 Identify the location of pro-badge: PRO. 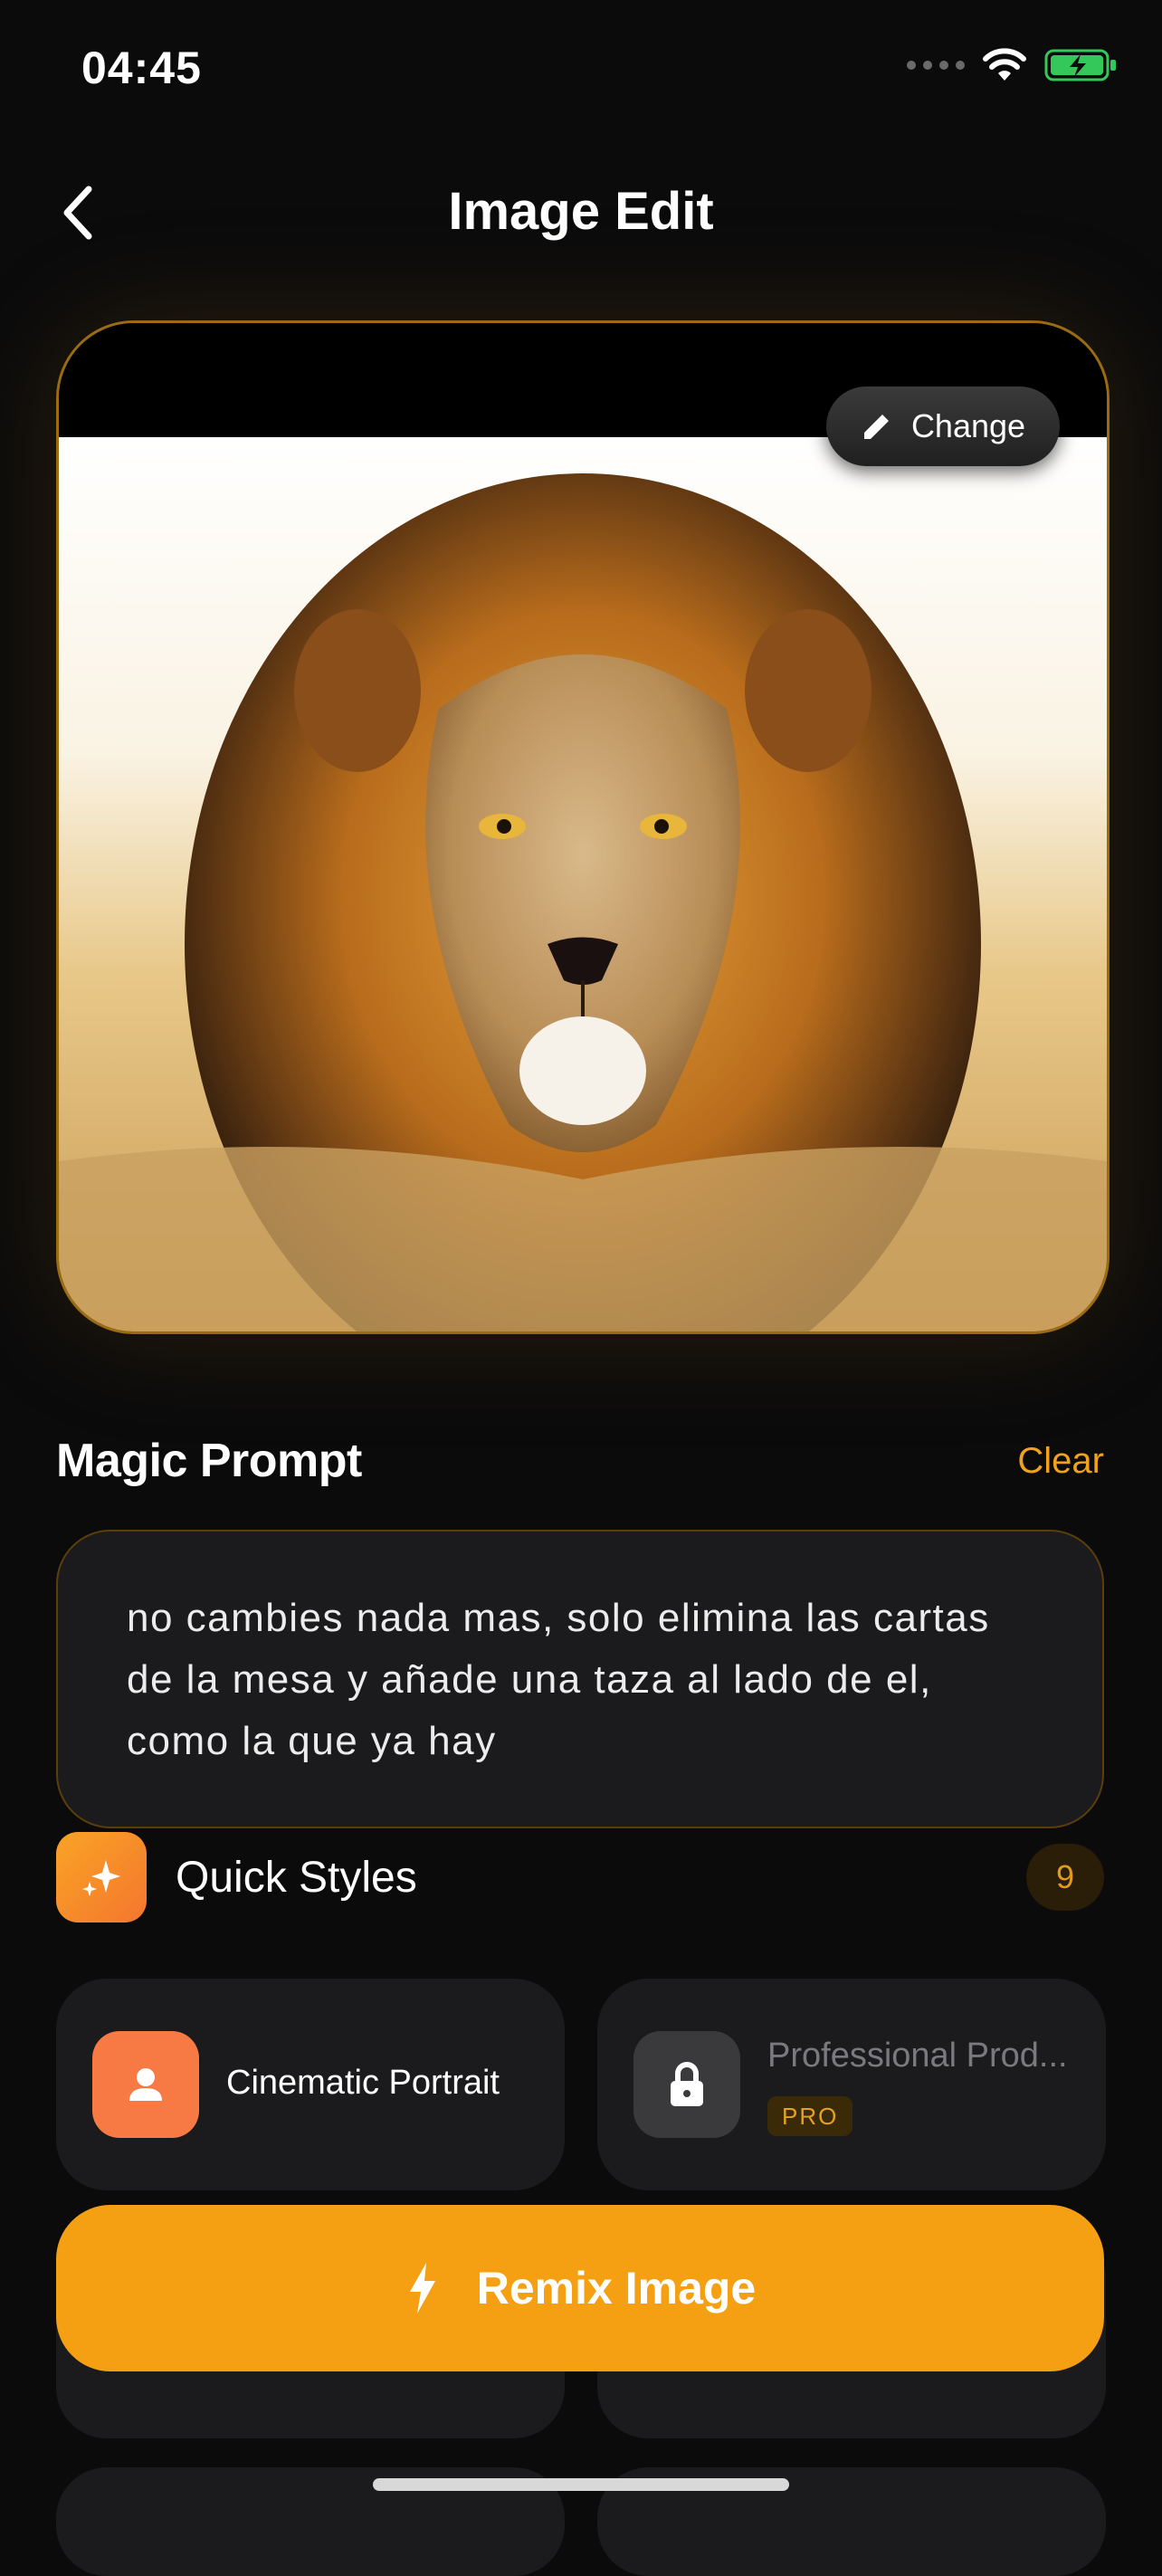
(810, 2116).